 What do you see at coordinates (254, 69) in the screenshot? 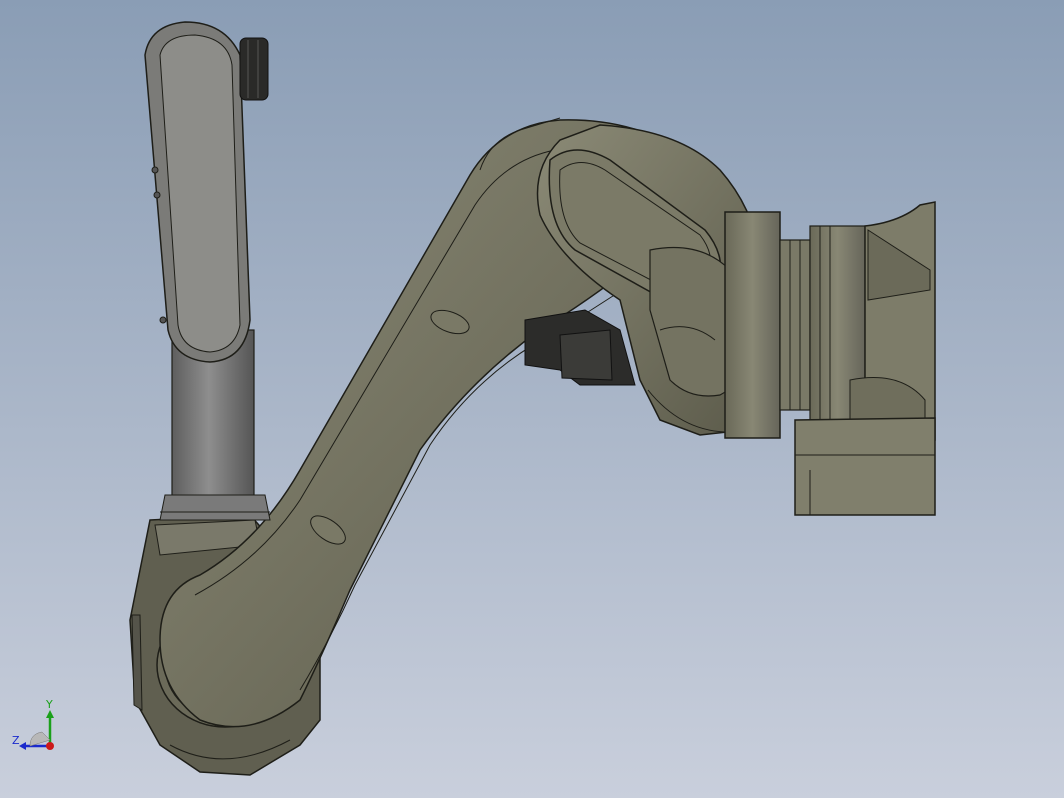
I see `top-cap` at bounding box center [254, 69].